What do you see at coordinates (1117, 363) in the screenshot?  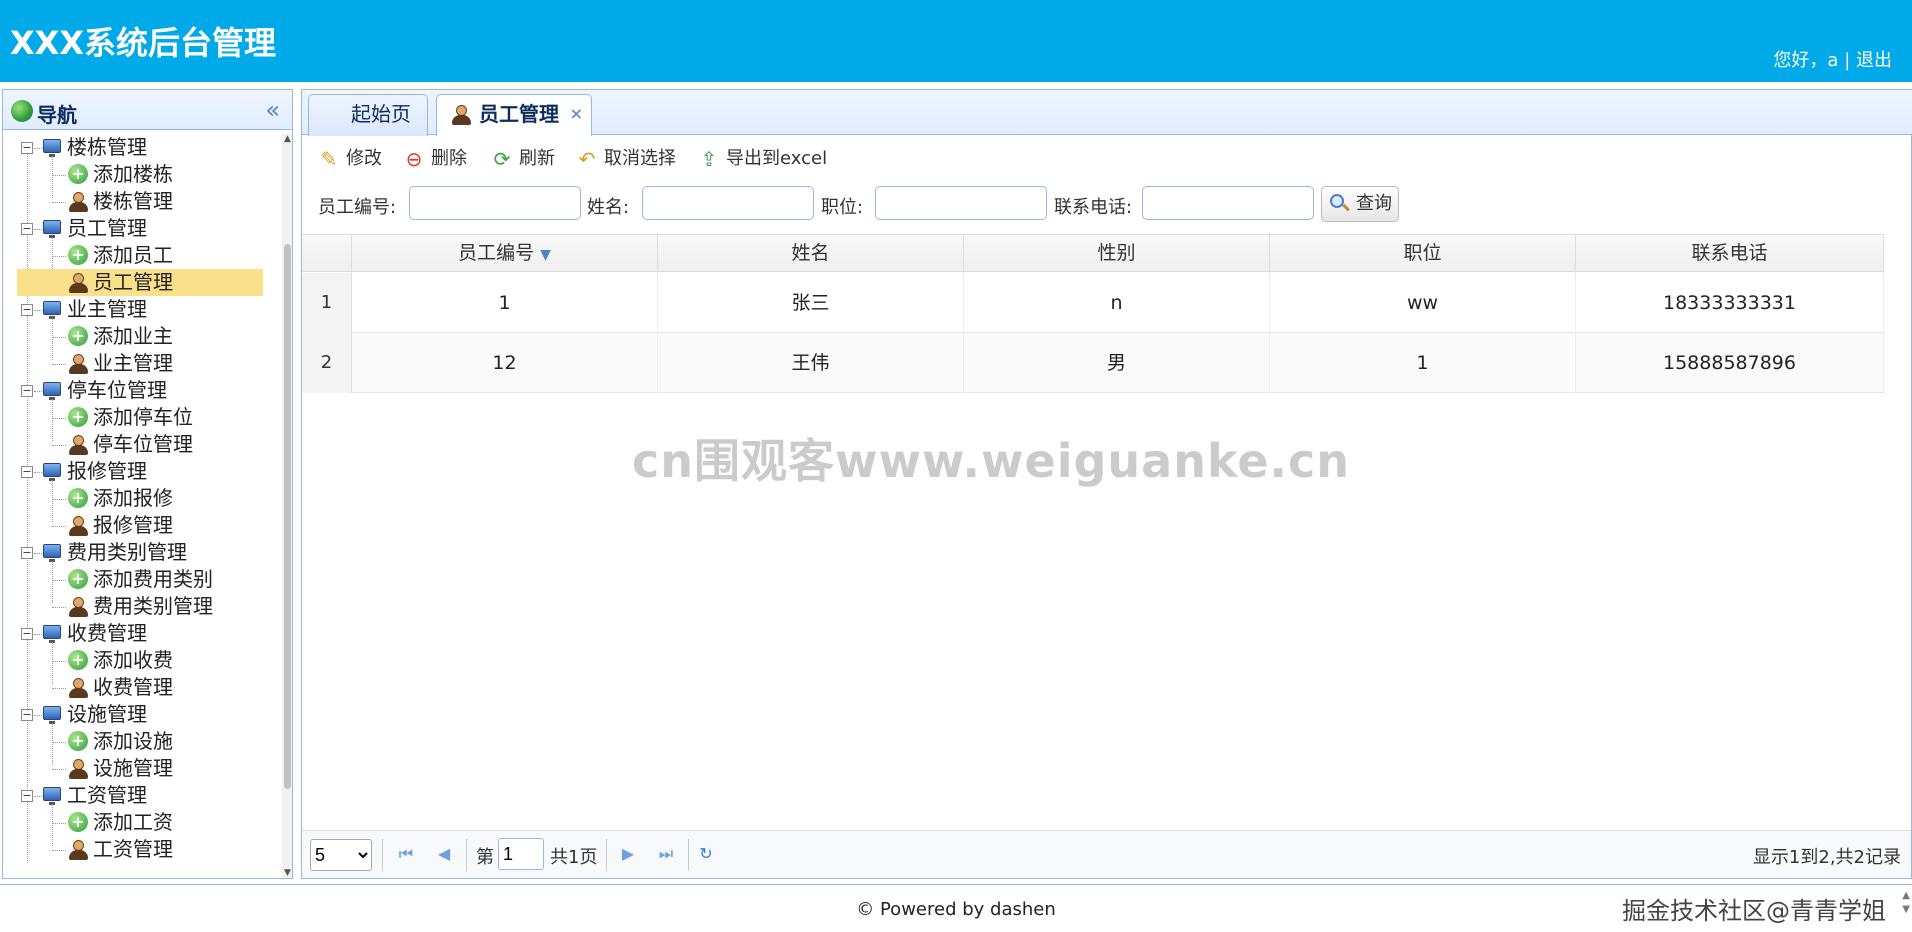 I see `cell-gender: 男` at bounding box center [1117, 363].